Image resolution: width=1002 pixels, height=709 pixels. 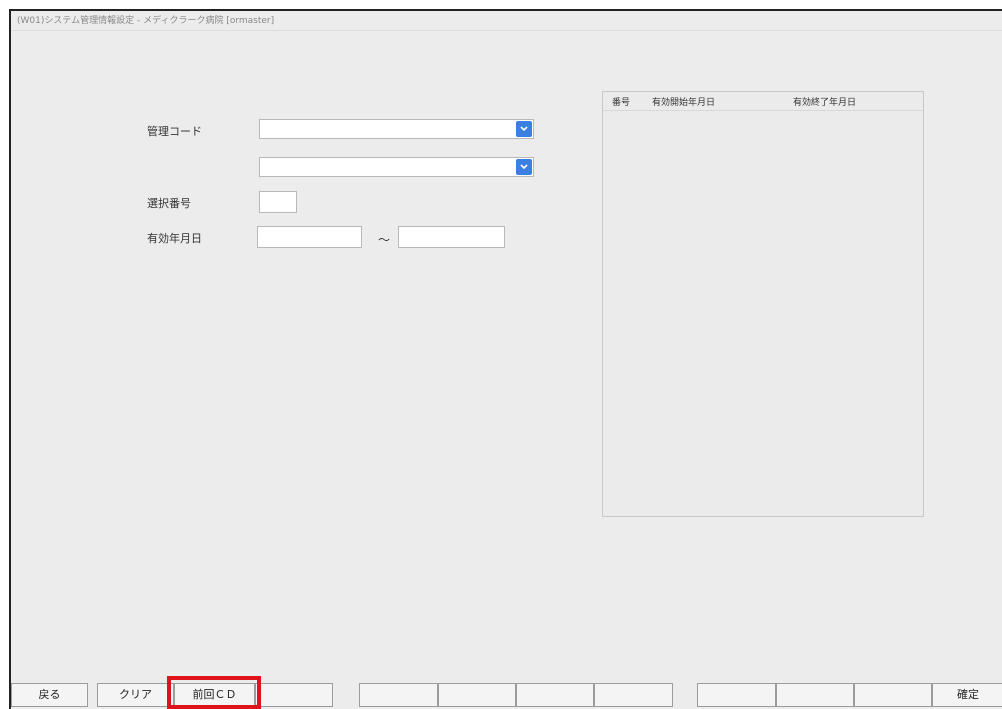 What do you see at coordinates (824, 101) in the screenshot?
I see `column-header-end-date: 有効終了年月日` at bounding box center [824, 101].